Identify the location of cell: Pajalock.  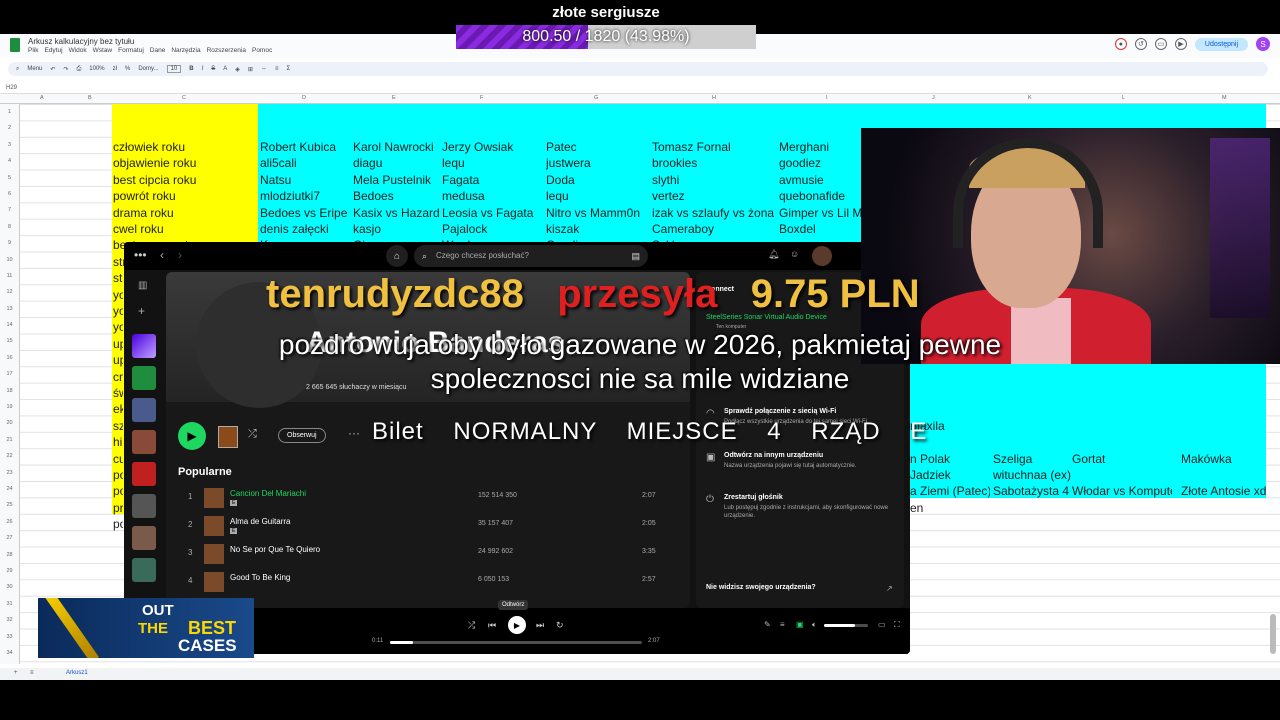
(493, 229).